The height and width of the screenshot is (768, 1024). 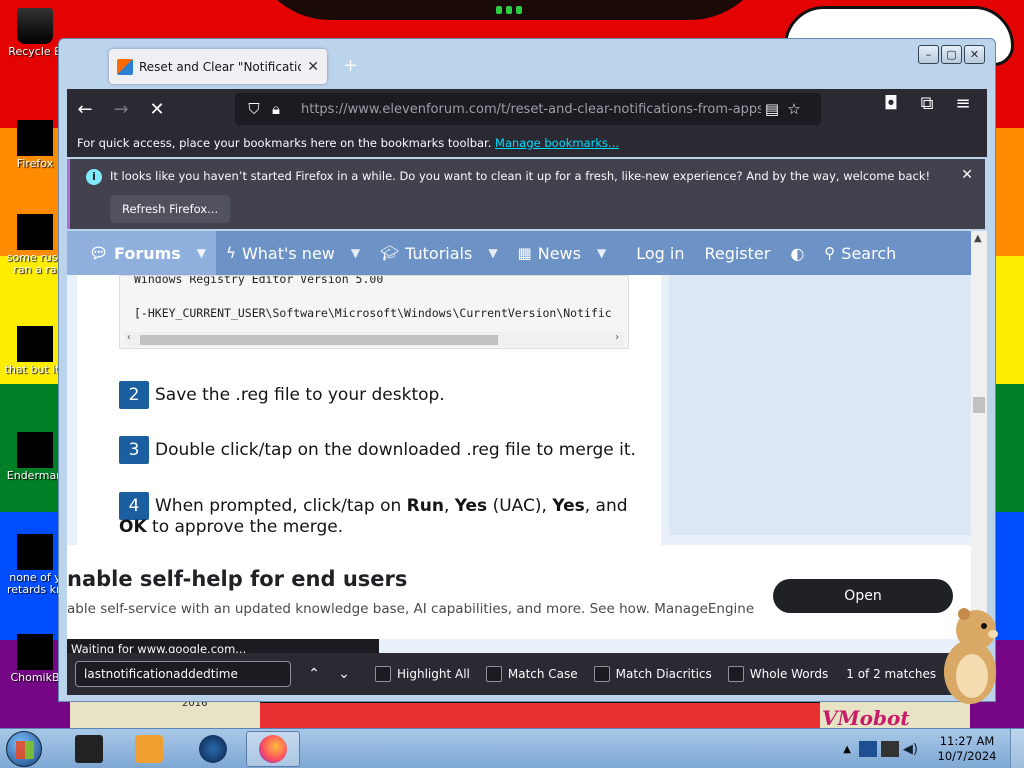 What do you see at coordinates (276, 109) in the screenshot?
I see `lock-icon: 🔒︎` at bounding box center [276, 109].